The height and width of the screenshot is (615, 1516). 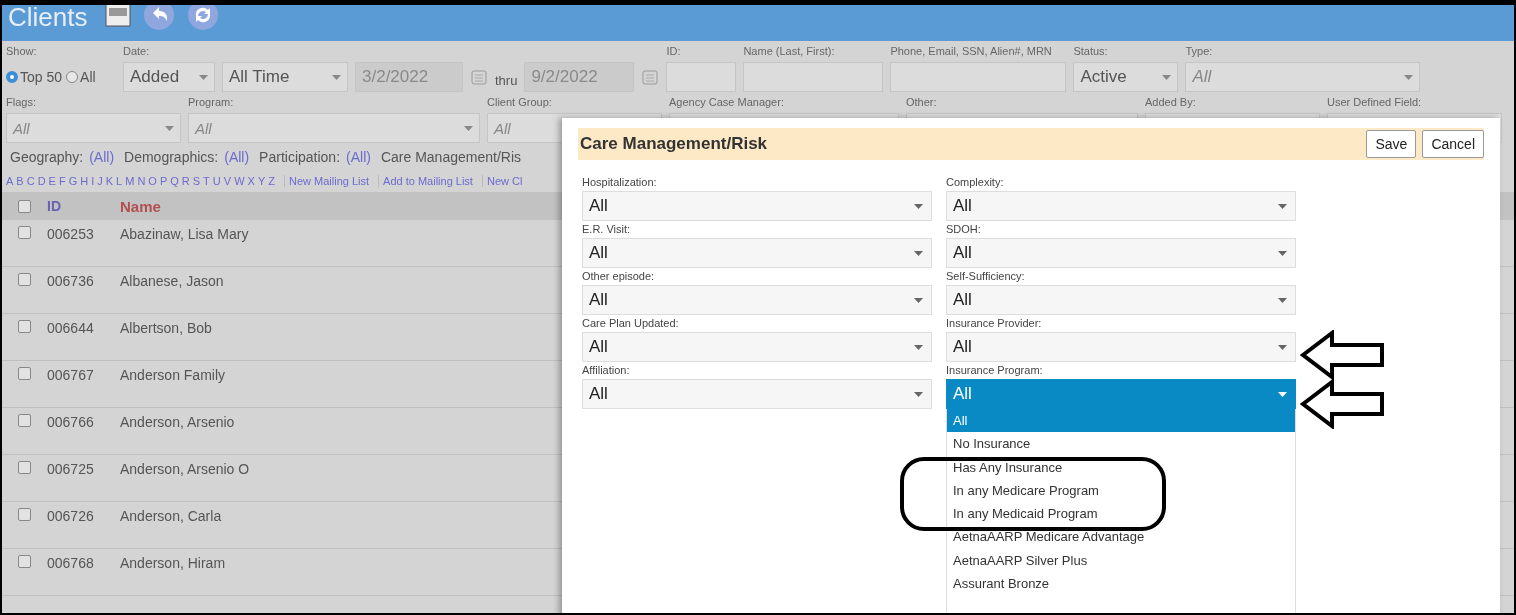 What do you see at coordinates (22, 52) in the screenshot?
I see `field-label: Show:` at bounding box center [22, 52].